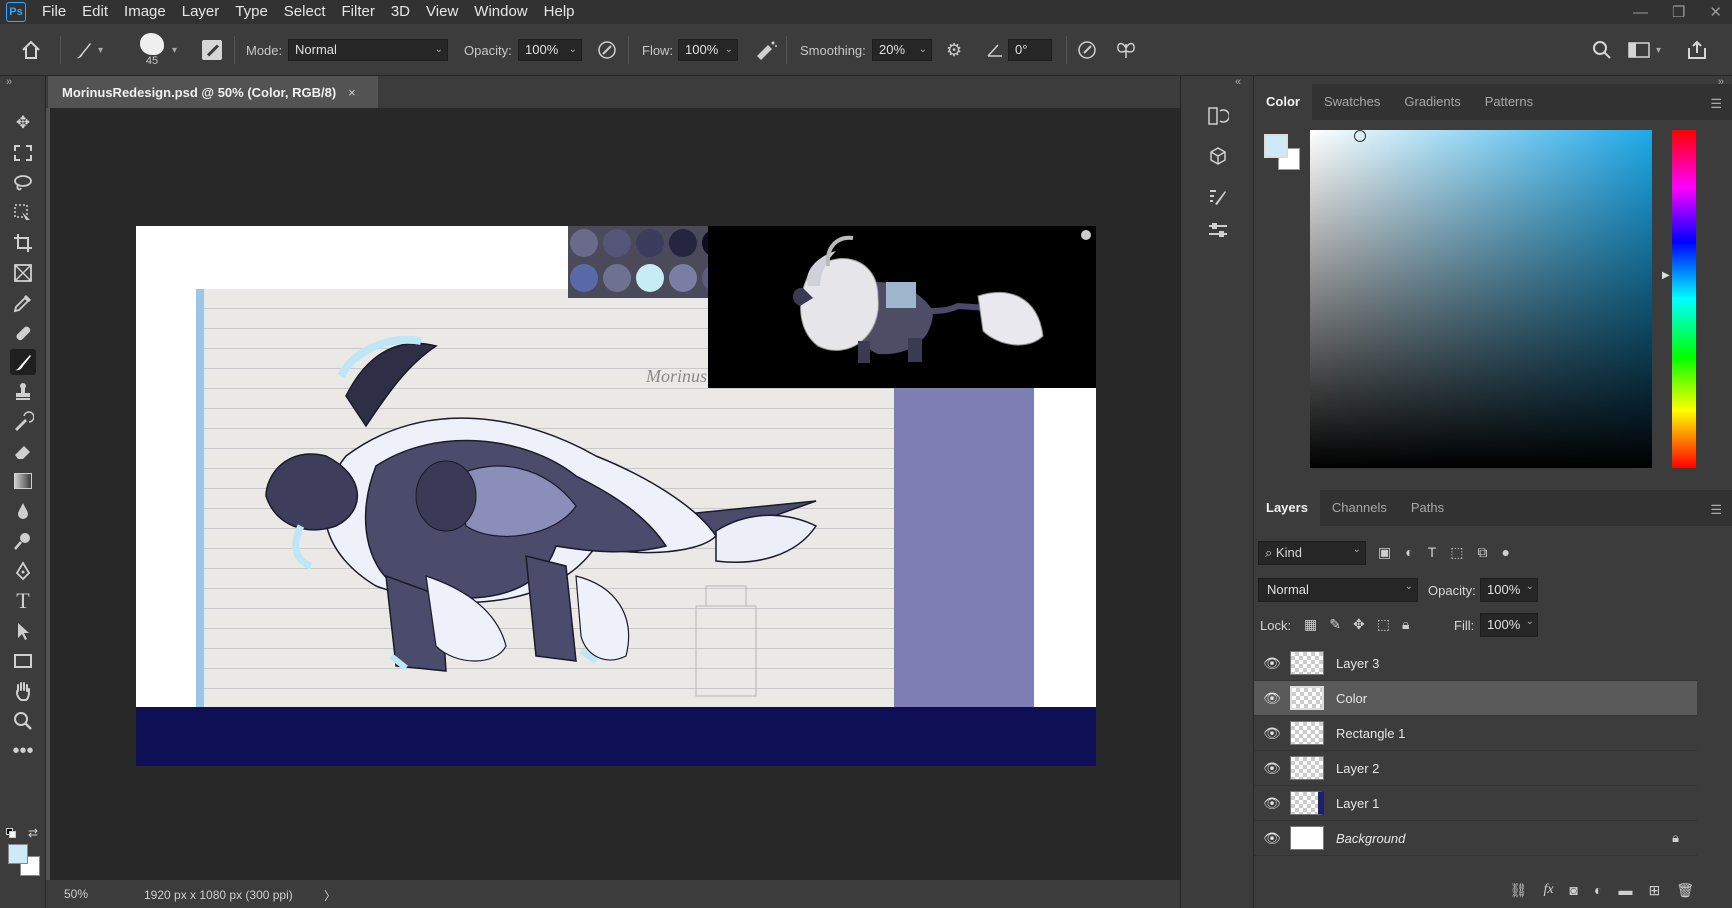 The width and height of the screenshot is (1732, 908). What do you see at coordinates (23, 123) in the screenshot?
I see `move-tool: ✥` at bounding box center [23, 123].